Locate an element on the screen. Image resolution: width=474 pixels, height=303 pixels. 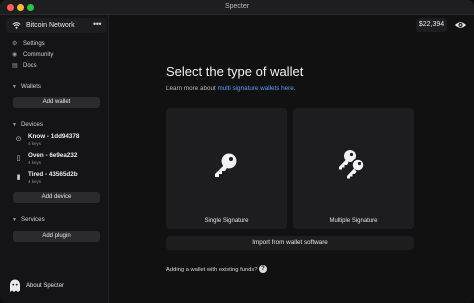
single-signature-label: Single Signature is located at coordinates (226, 221).